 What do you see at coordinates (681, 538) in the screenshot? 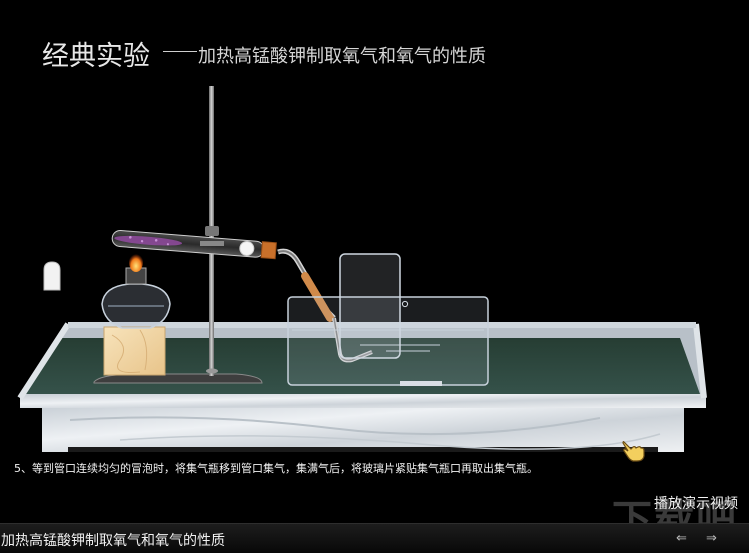
I see `prev-arrow-icon: ⇐` at bounding box center [681, 538].